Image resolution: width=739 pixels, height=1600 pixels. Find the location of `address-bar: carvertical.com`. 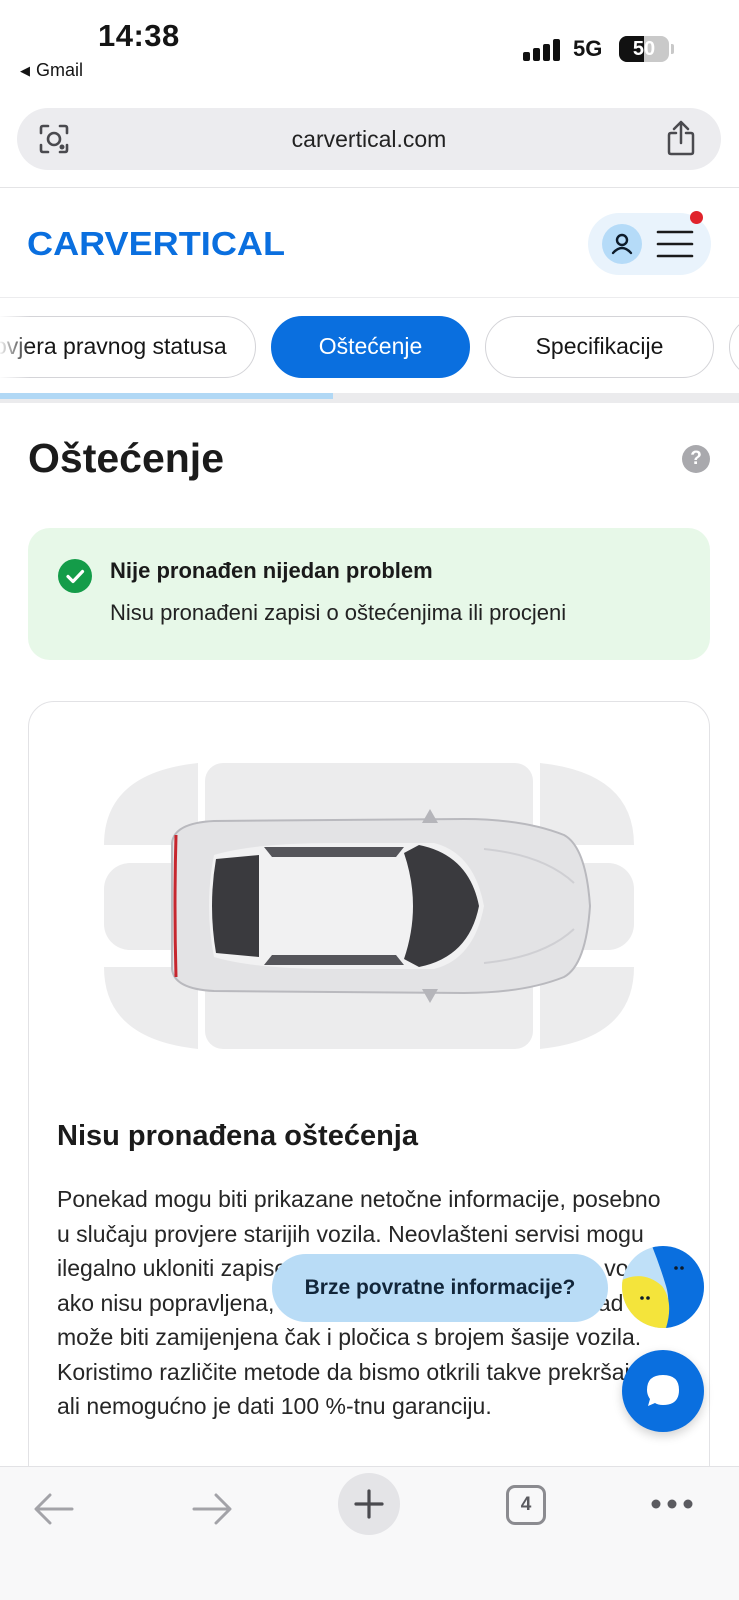

address-bar: carvertical.com is located at coordinates (369, 139).